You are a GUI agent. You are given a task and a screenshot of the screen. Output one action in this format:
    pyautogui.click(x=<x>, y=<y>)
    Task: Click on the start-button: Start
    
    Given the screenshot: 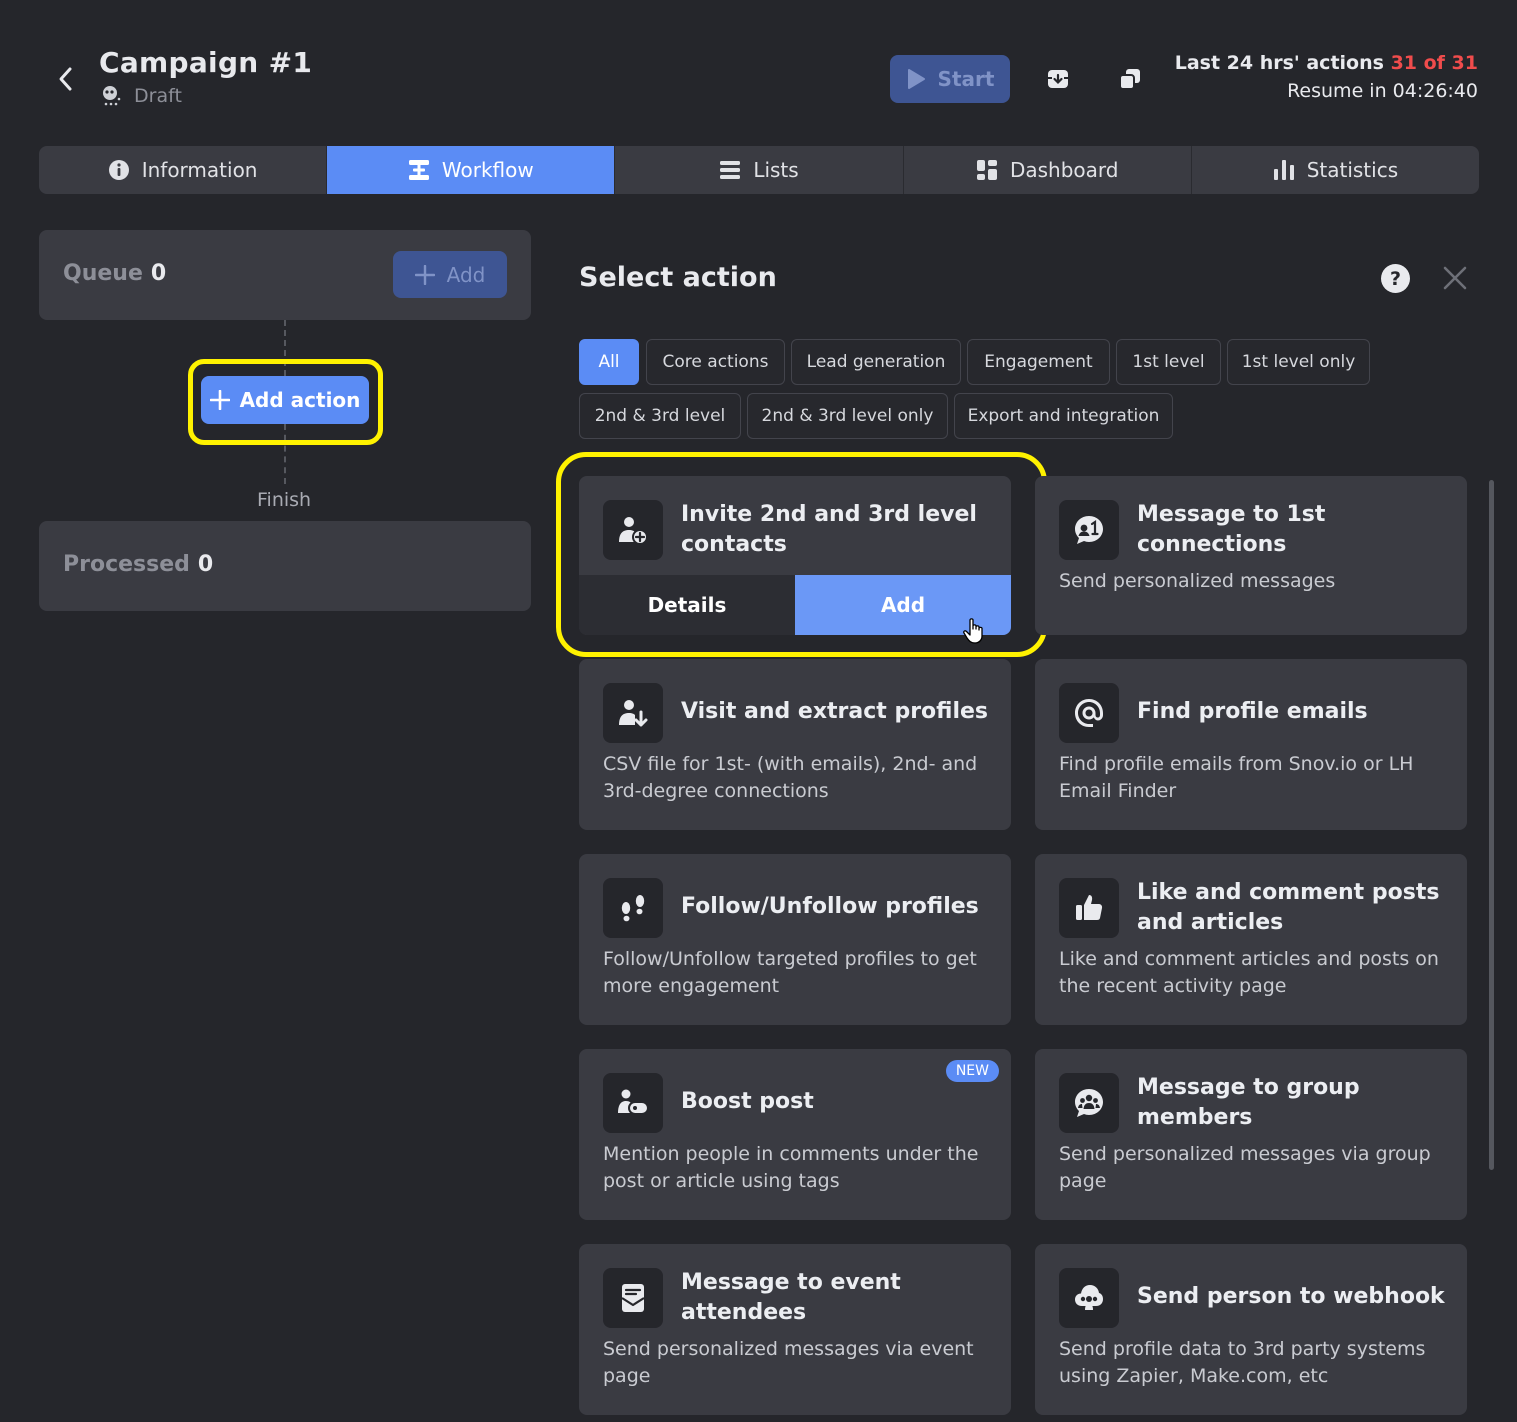 What is the action you would take?
    pyautogui.click(x=950, y=79)
    